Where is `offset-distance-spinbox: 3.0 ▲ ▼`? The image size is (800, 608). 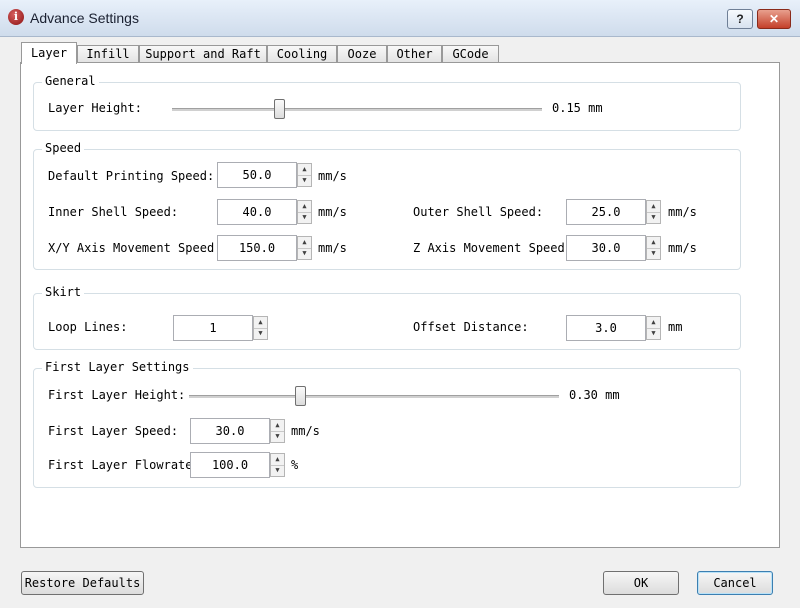
offset-distance-spinbox: 3.0 ▲ ▼ is located at coordinates (614, 328).